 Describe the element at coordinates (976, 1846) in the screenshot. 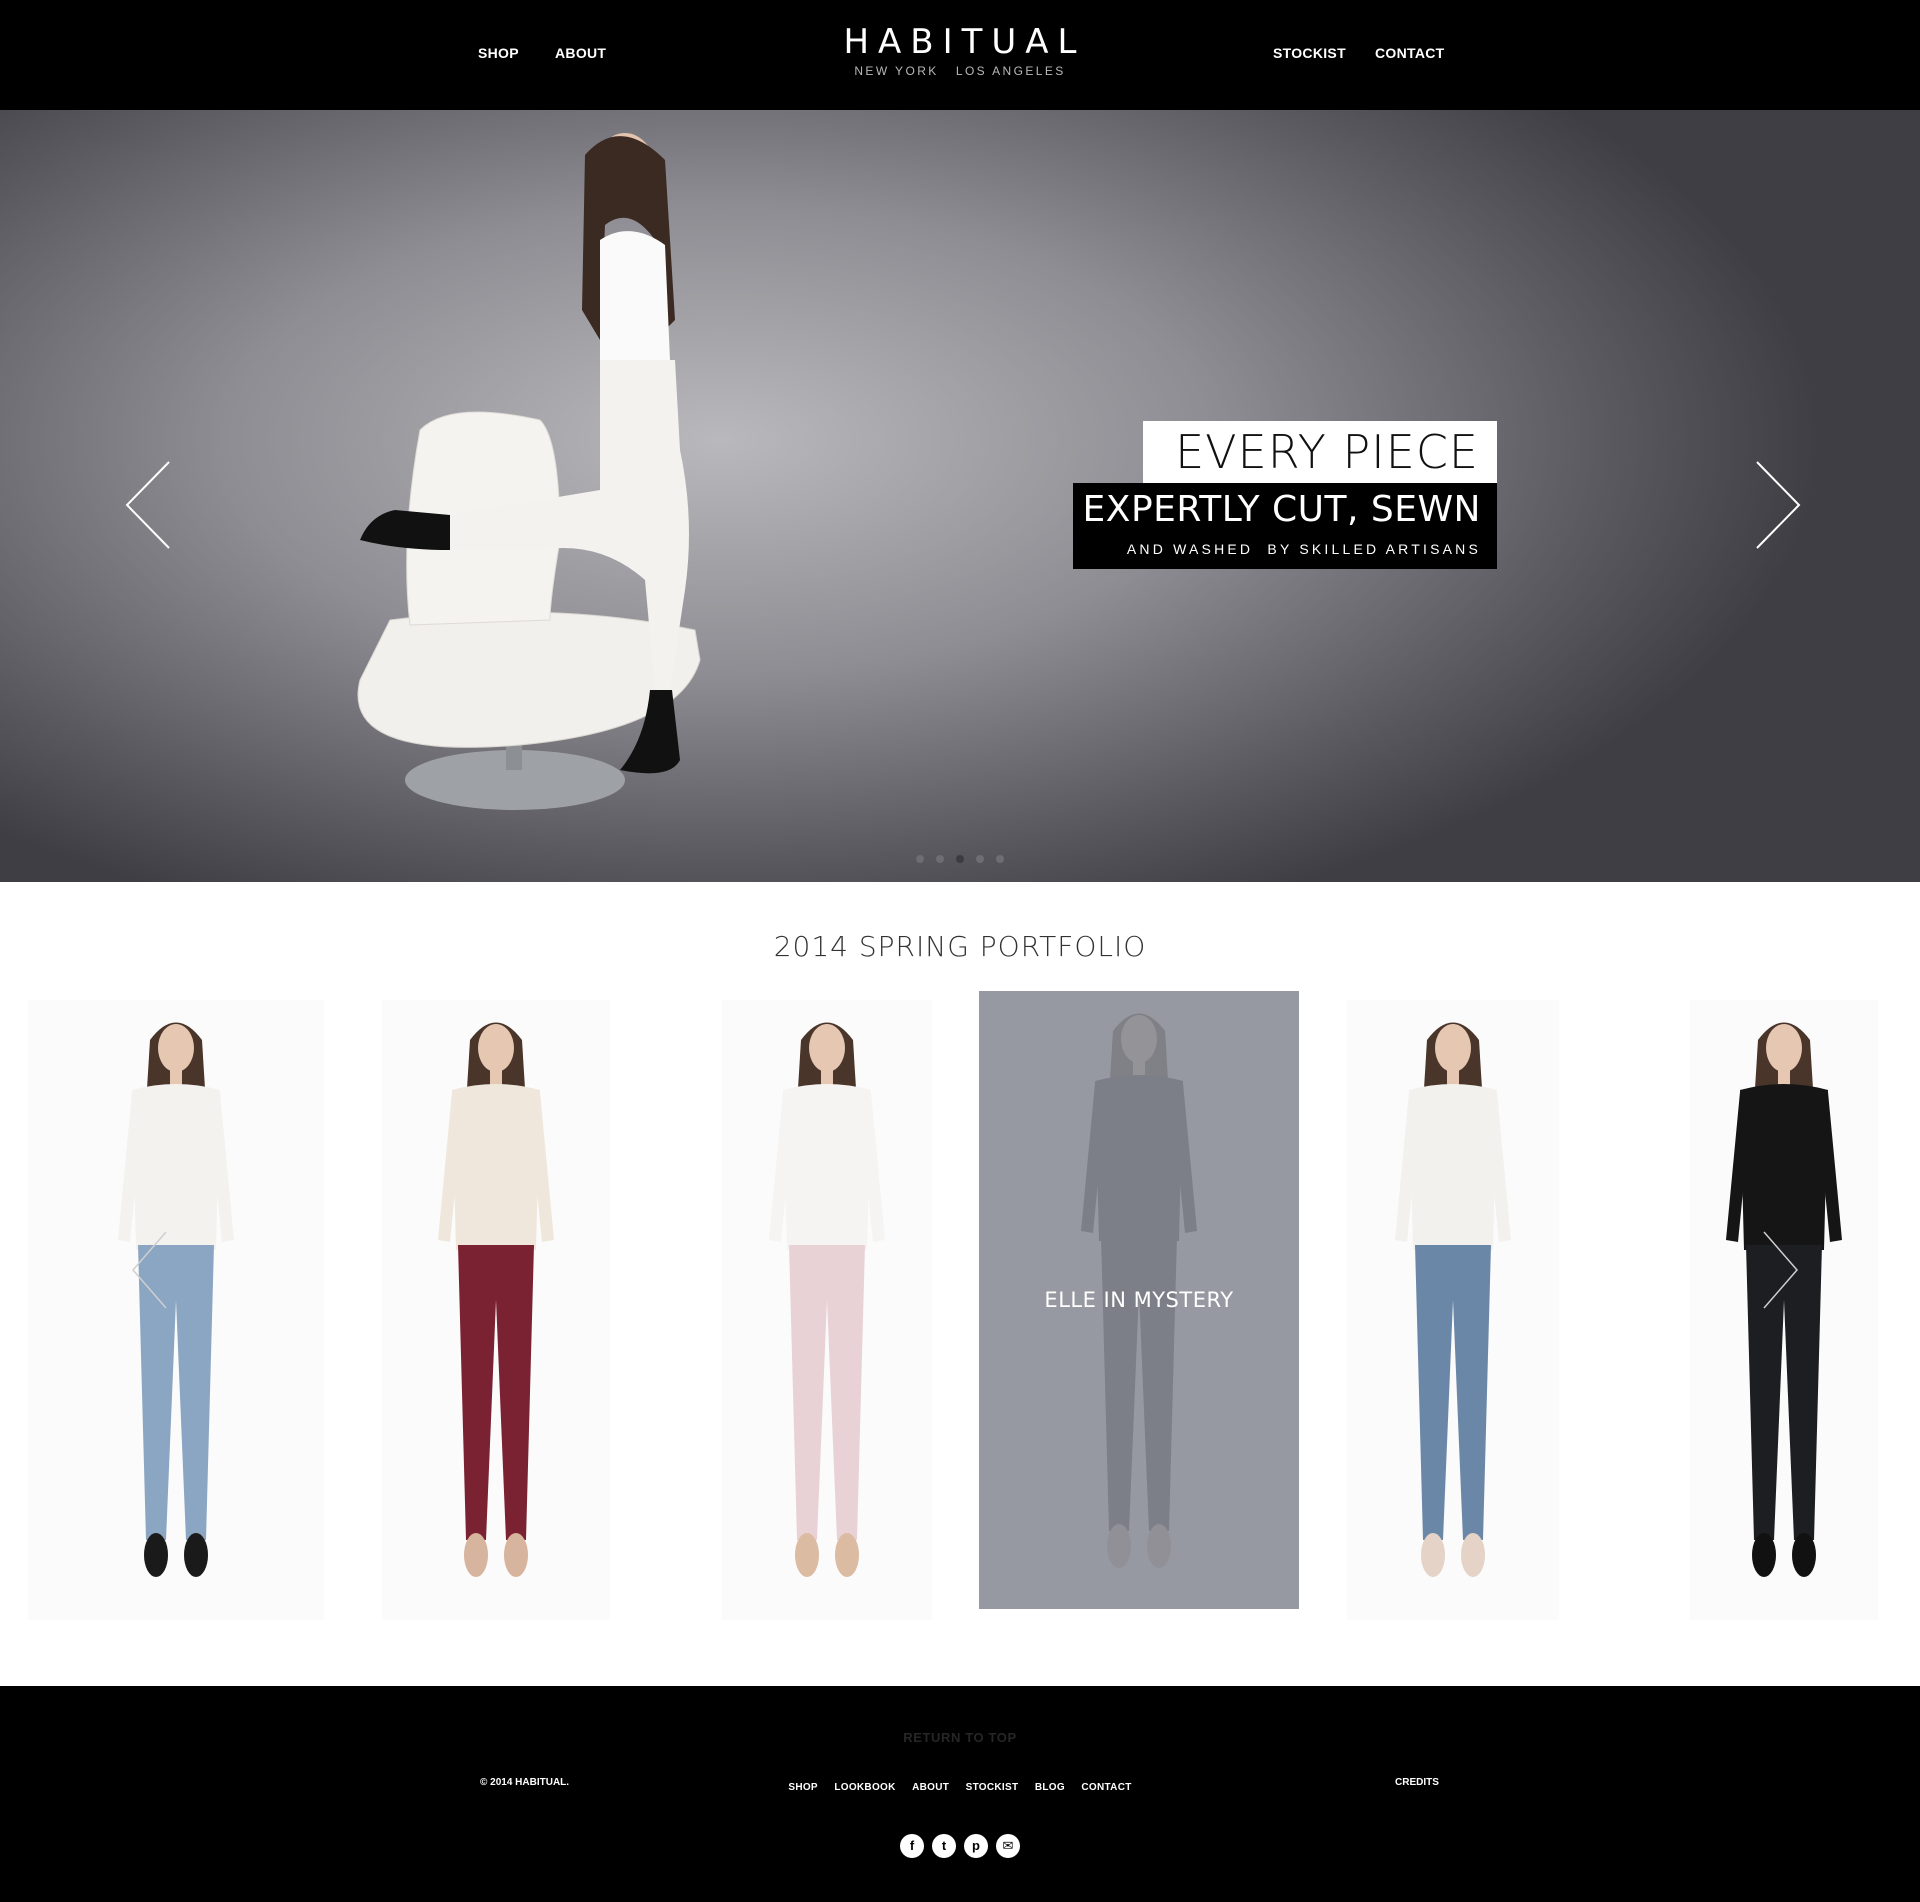

I see `pinterest-icon: p` at that location.